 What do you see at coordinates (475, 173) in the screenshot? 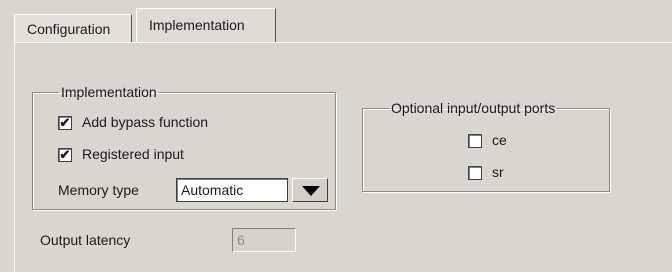
I see `sr-checkbox` at bounding box center [475, 173].